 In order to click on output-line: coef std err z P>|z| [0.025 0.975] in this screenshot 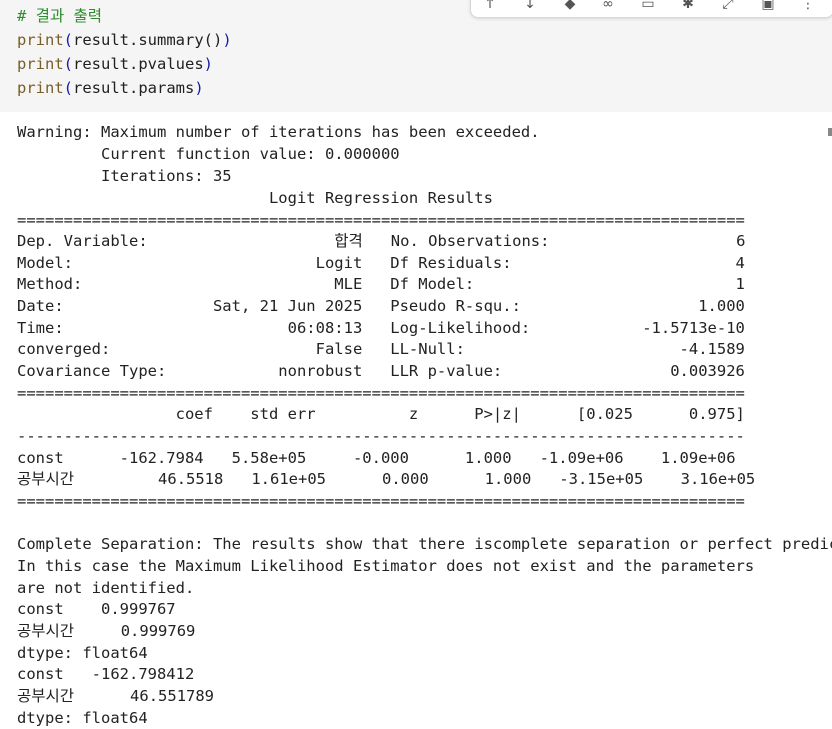, I will do `click(381, 414)`.